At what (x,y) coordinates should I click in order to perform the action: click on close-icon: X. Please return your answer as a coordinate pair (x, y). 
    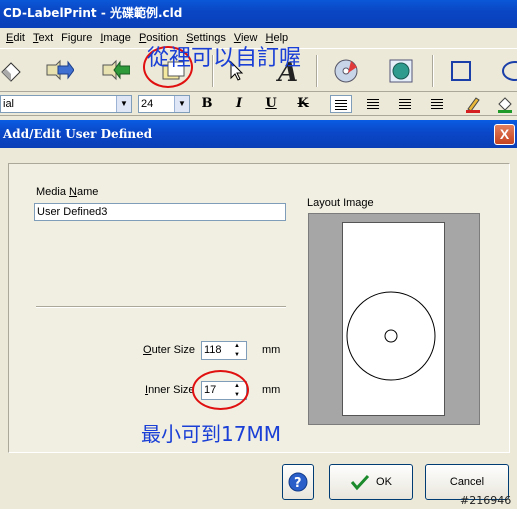
    Looking at the image, I should click on (504, 134).